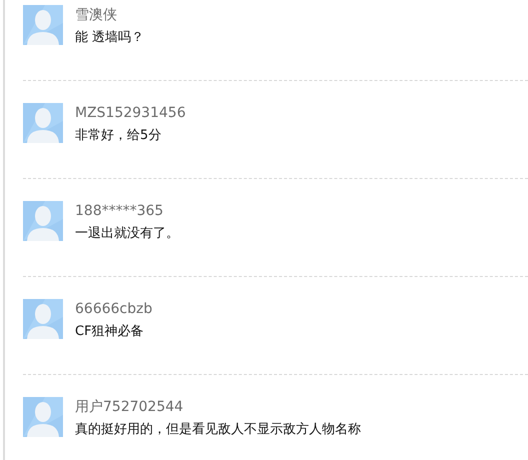  What do you see at coordinates (96, 15) in the screenshot?
I see `user-name: 雪澳侠` at bounding box center [96, 15].